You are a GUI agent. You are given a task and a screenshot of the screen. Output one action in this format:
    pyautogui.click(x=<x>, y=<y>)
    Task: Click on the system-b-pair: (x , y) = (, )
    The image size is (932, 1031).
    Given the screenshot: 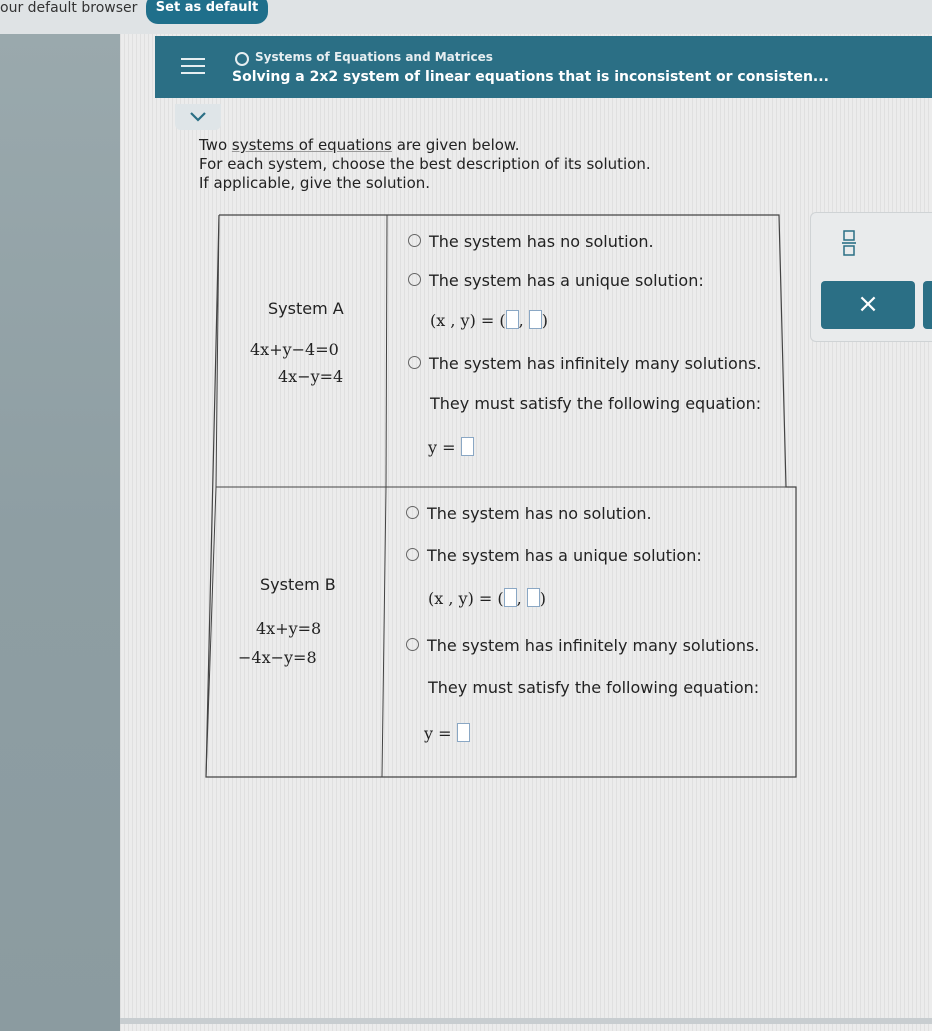 What is the action you would take?
    pyautogui.click(x=487, y=598)
    